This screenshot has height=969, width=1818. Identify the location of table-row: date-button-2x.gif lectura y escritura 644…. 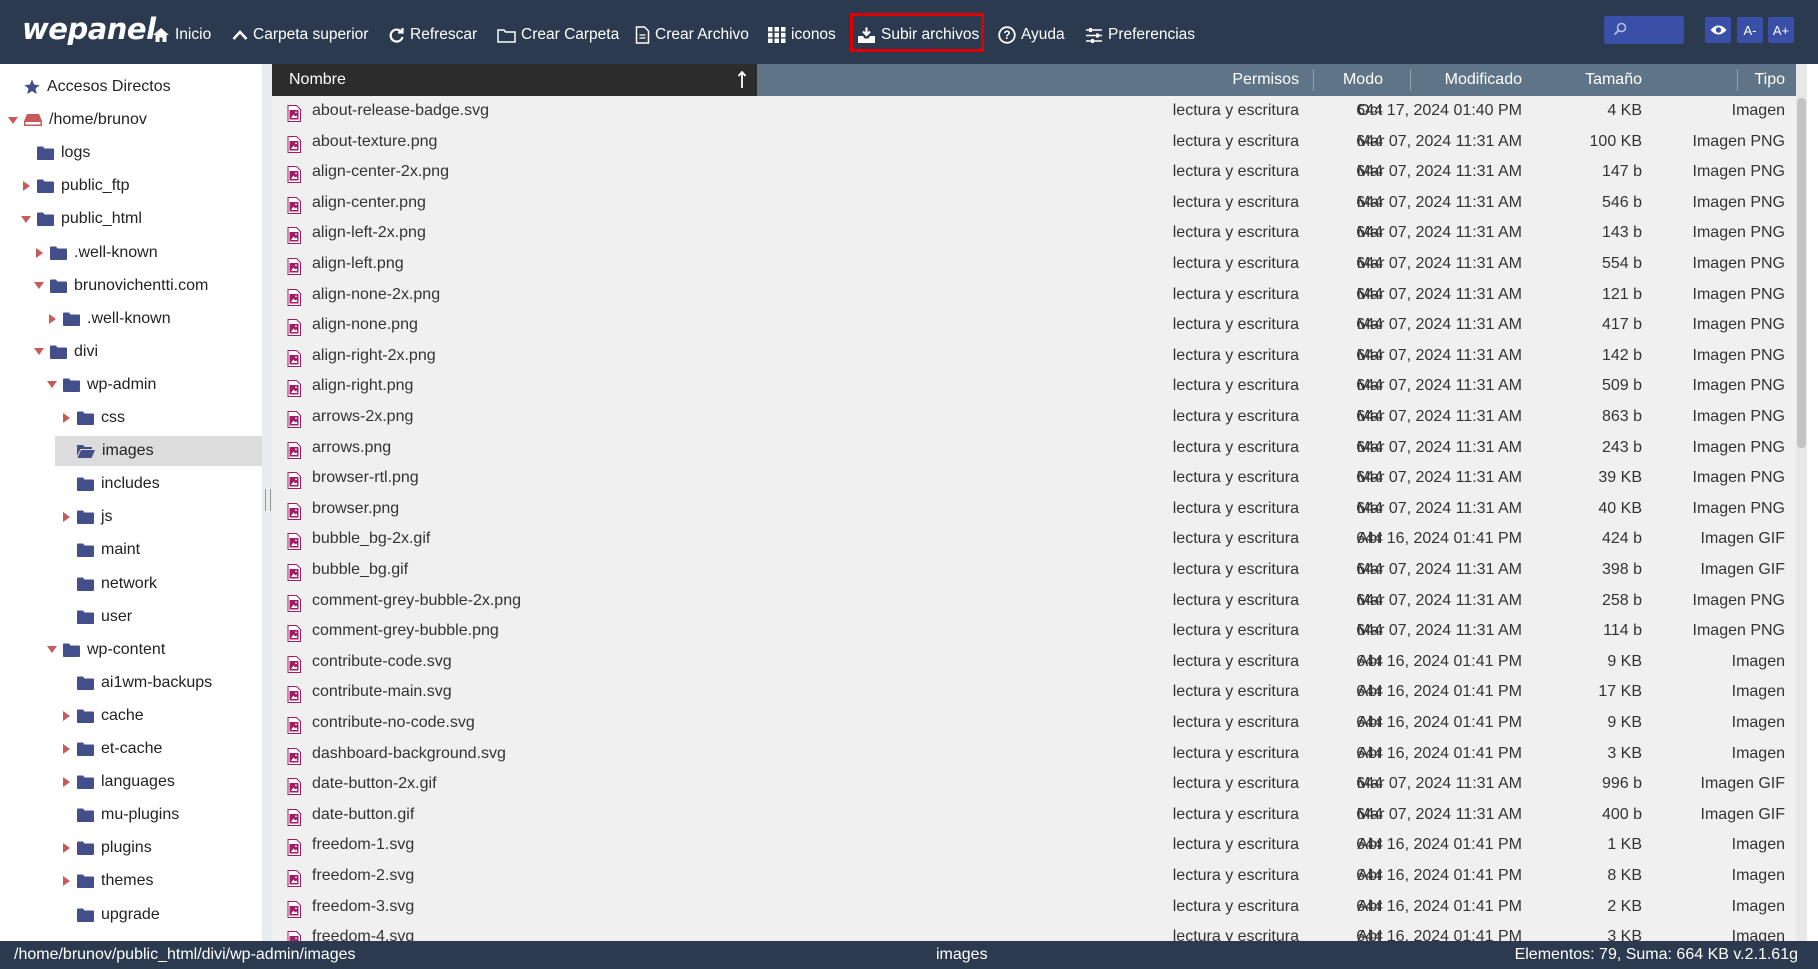
(1039, 784).